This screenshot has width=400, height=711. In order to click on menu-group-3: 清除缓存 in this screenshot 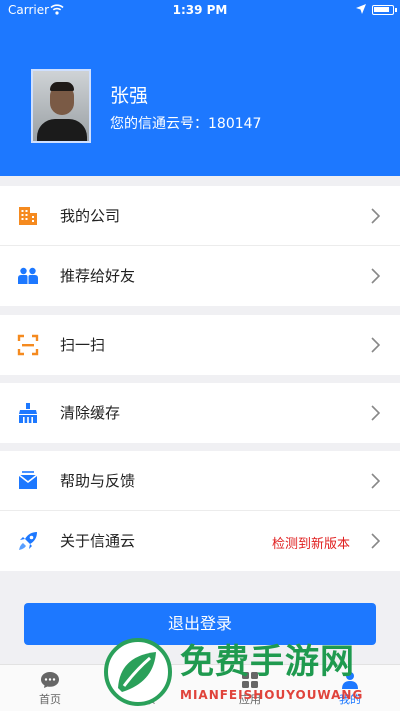, I will do `click(200, 413)`.